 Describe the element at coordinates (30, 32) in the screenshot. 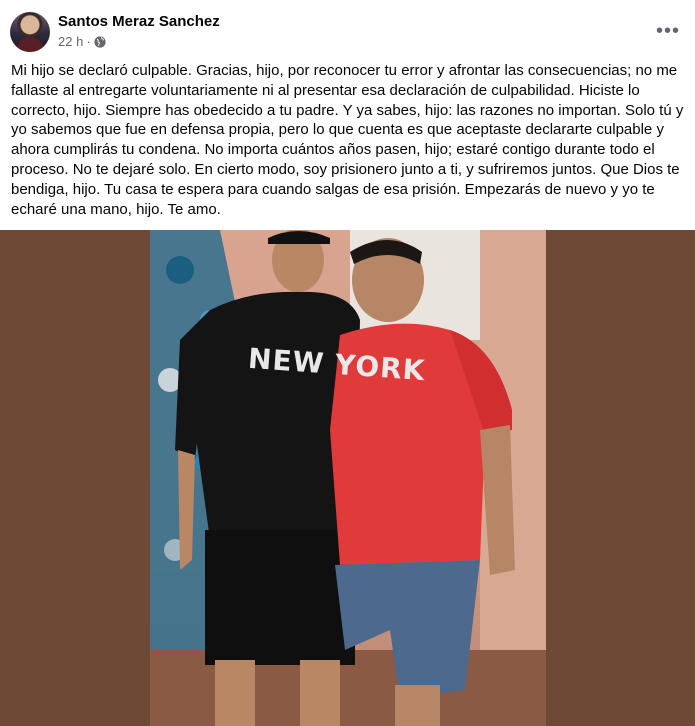

I see `author-avatar` at that location.